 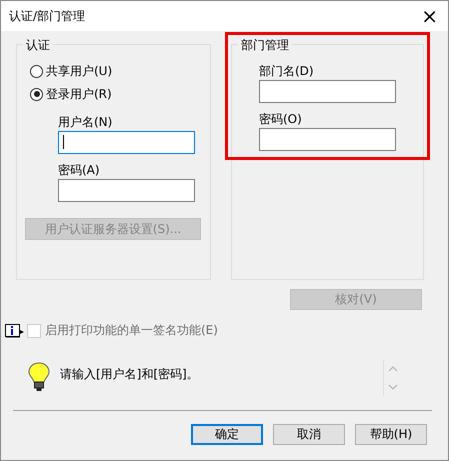 What do you see at coordinates (281, 119) in the screenshot?
I see `field-label: 密码(O)` at bounding box center [281, 119].